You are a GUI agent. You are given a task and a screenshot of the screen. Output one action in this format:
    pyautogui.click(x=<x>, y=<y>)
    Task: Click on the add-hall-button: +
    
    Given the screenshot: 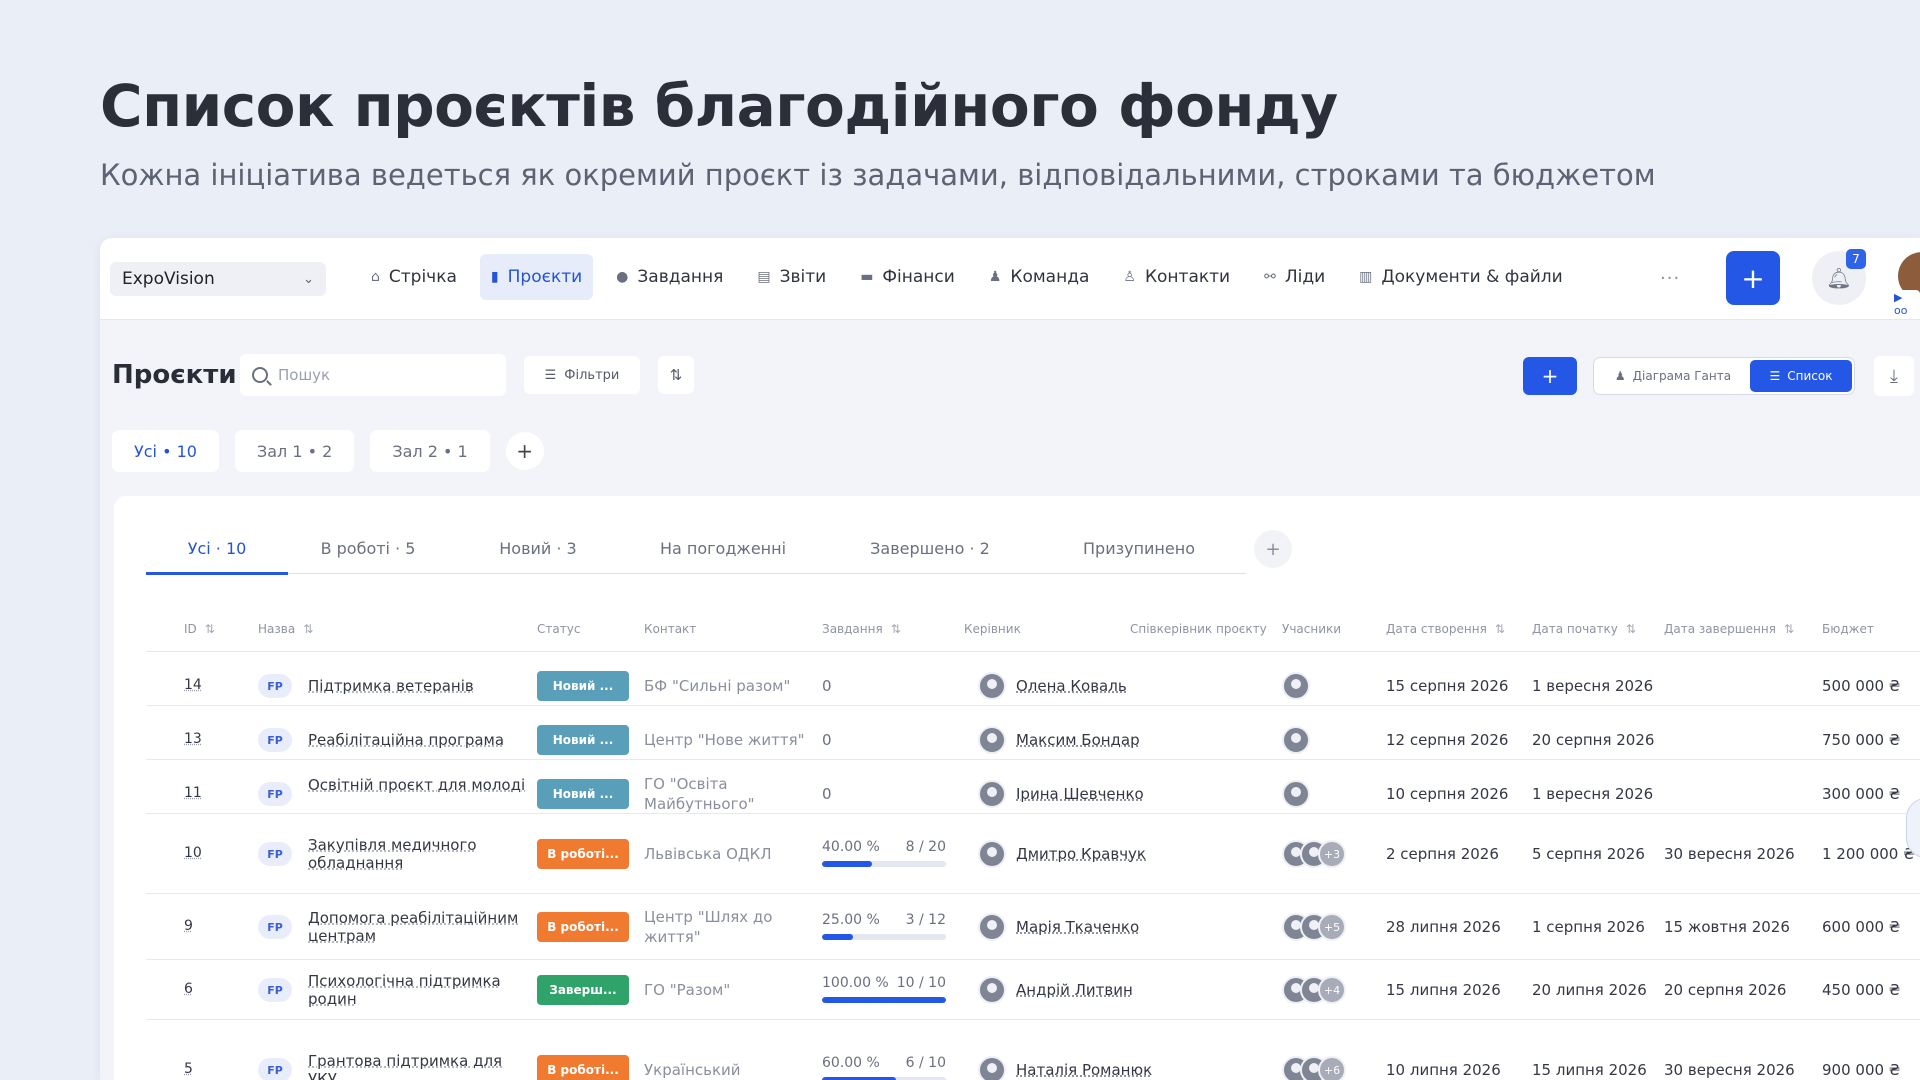 What is the action you would take?
    pyautogui.click(x=524, y=451)
    